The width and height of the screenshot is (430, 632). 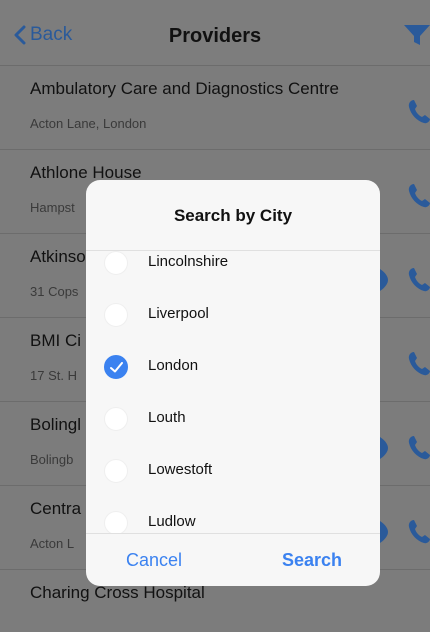 What do you see at coordinates (233, 425) in the screenshot?
I see `city-option: Louth` at bounding box center [233, 425].